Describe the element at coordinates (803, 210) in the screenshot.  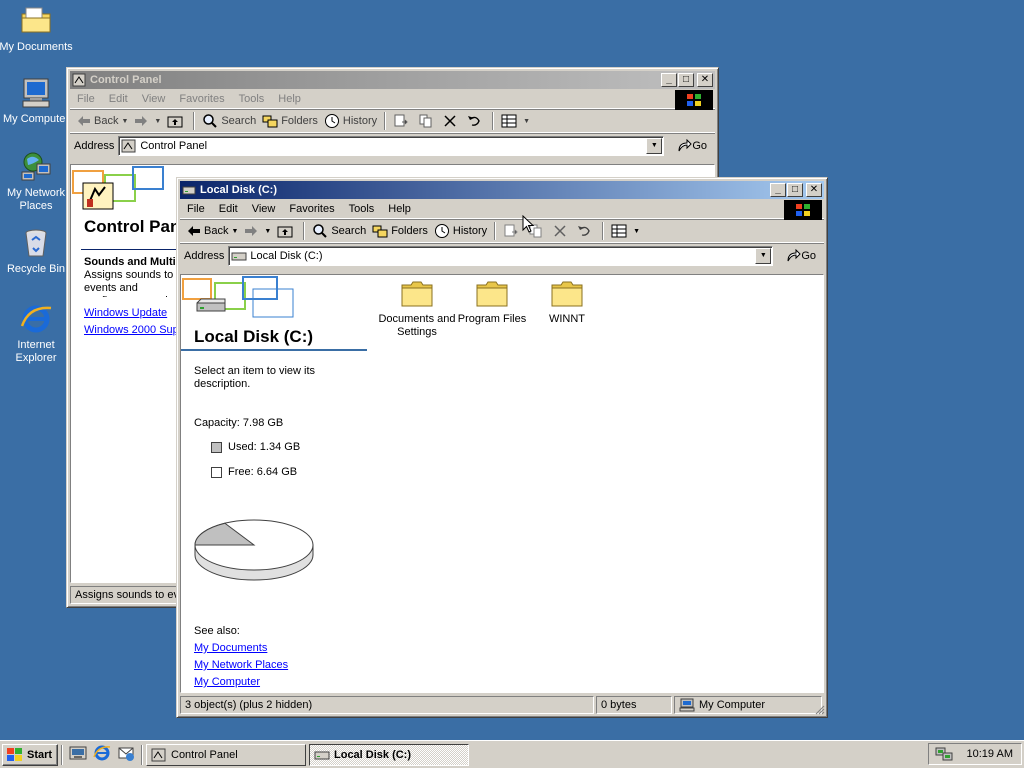
I see `windows-logo-icon` at that location.